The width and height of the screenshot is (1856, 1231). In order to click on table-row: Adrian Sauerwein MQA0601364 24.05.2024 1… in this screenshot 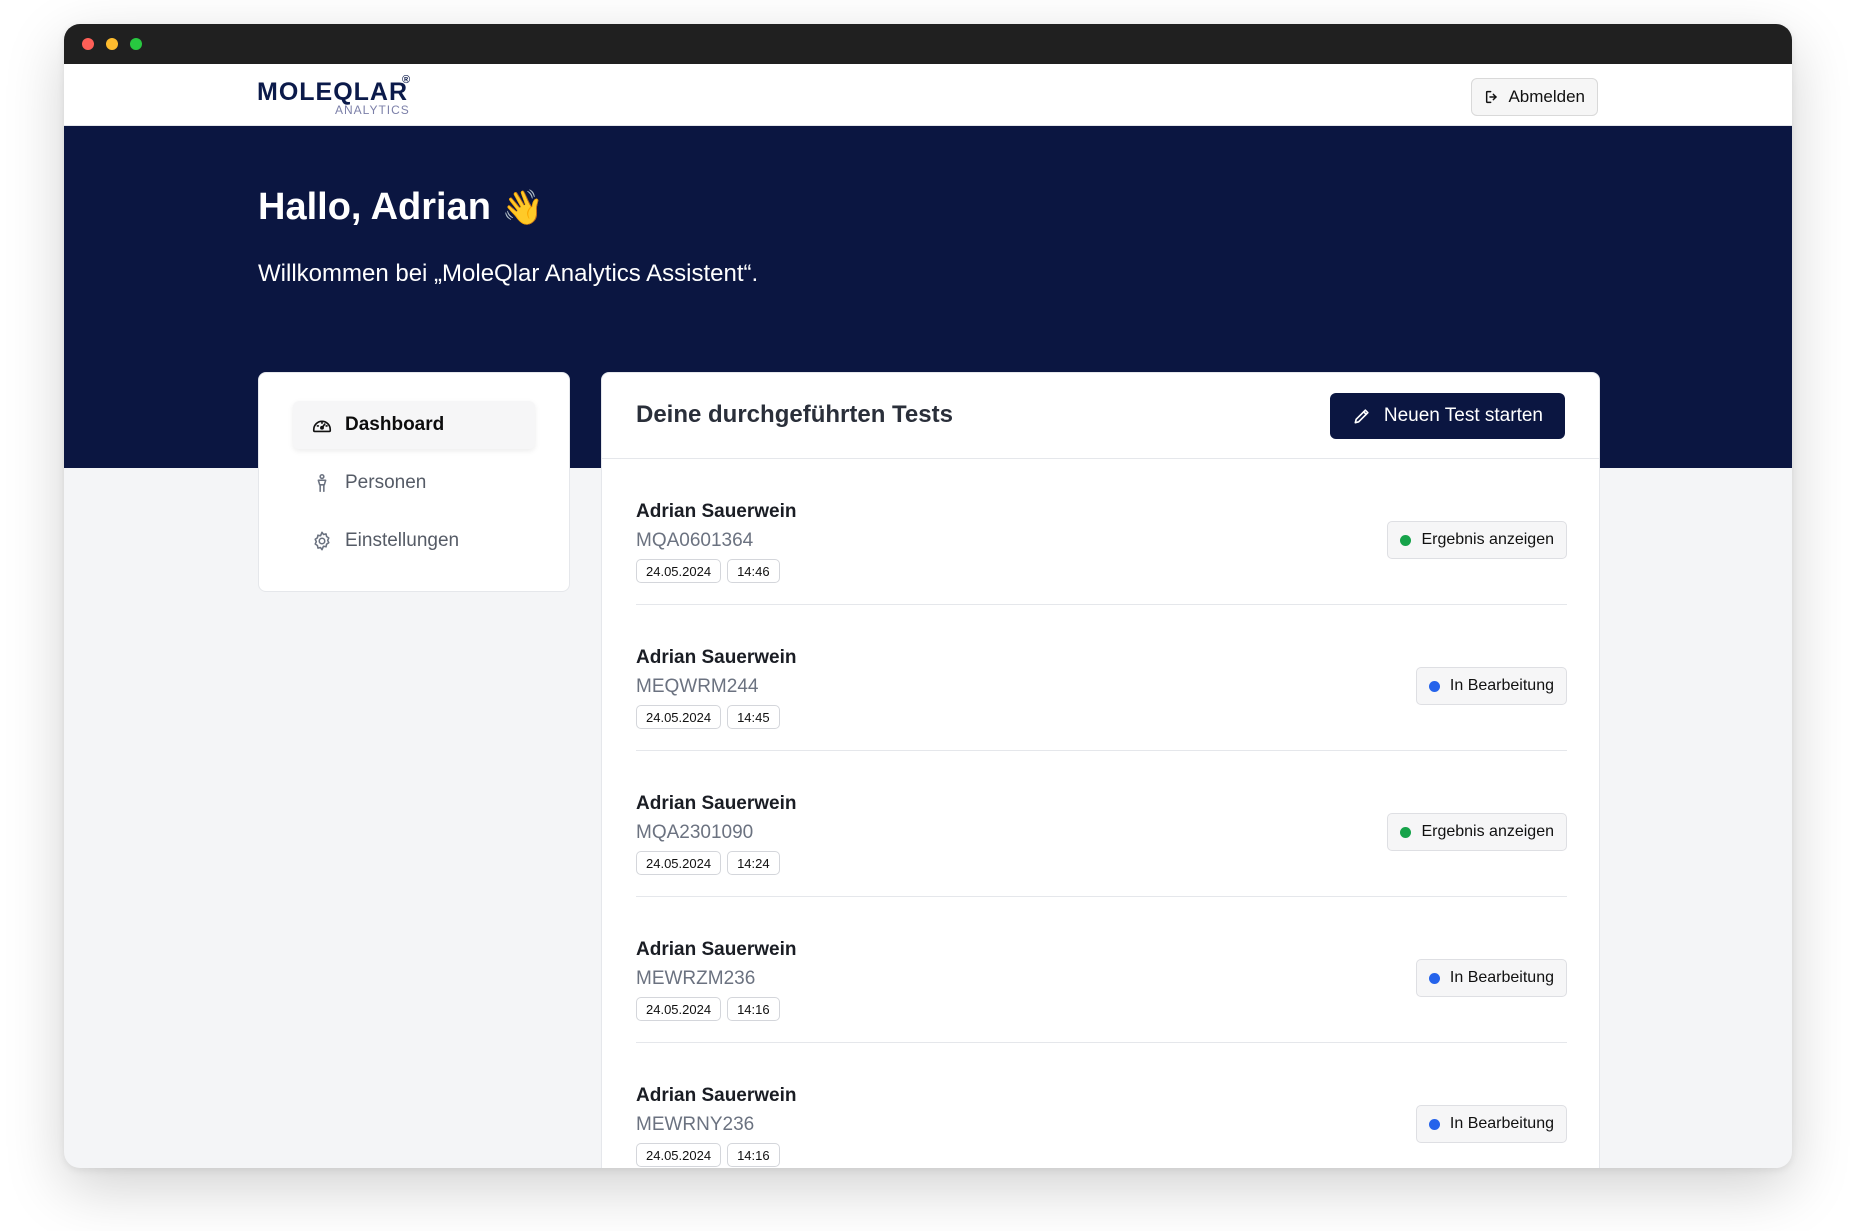, I will do `click(1101, 532)`.